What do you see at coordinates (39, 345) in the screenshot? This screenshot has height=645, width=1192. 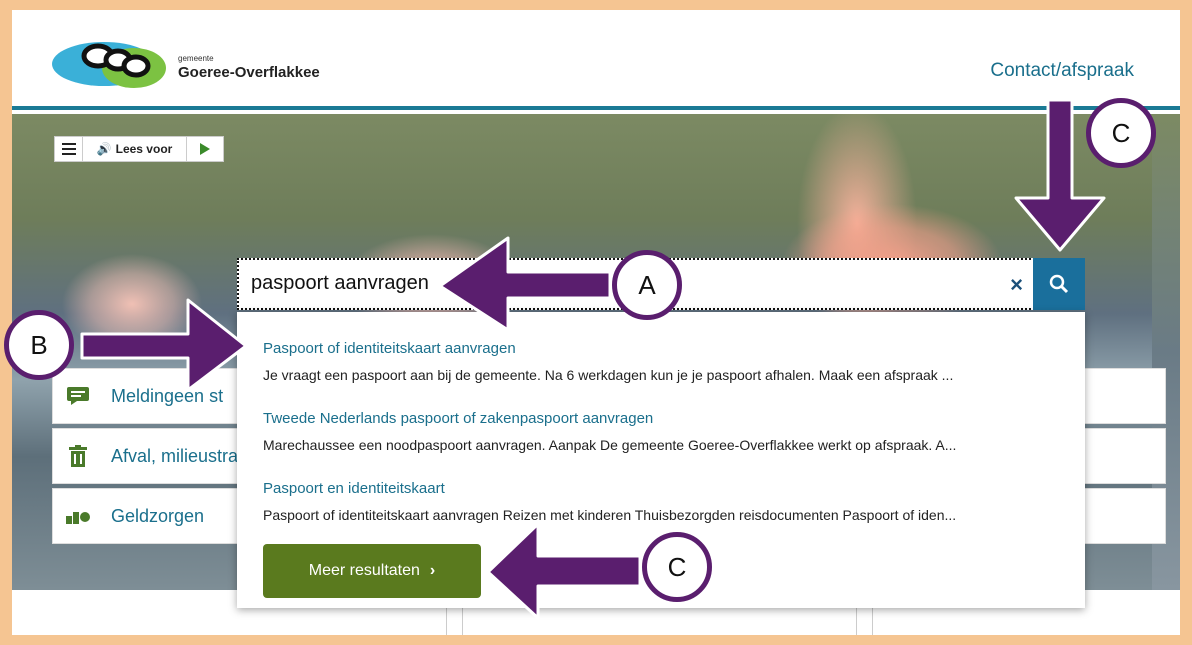 I see `annotation-badge-b: B` at bounding box center [39, 345].